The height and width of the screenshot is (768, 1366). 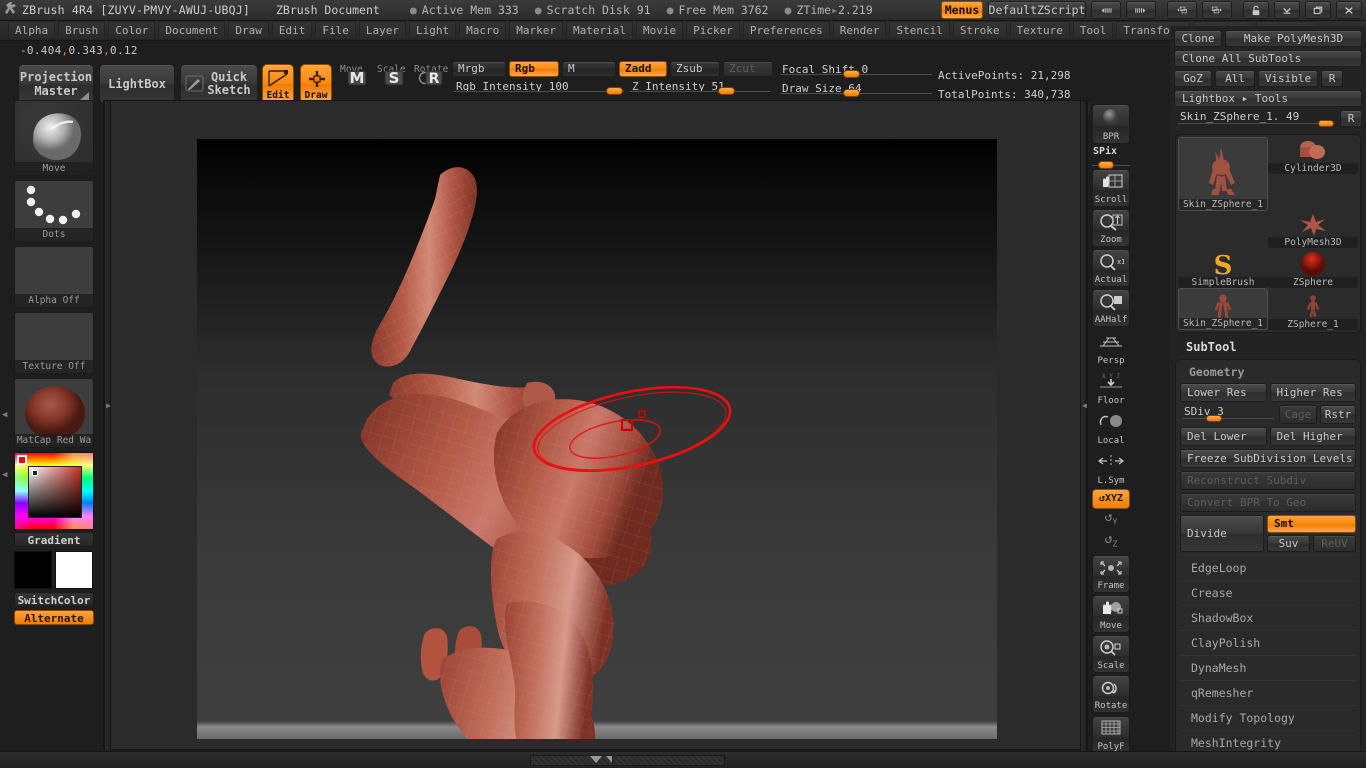 I want to click on geometry-title: Geometry, so click(x=1268, y=373).